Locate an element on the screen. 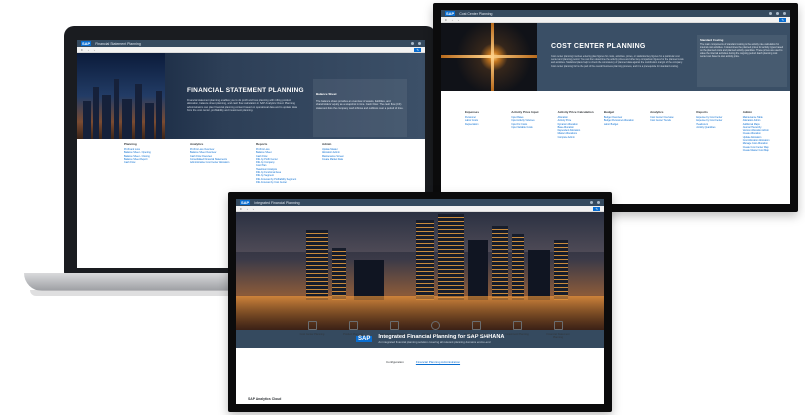 The width and height of the screenshot is (805, 415). planning-tile: Financial Statement Planning is located at coordinates (558, 330).